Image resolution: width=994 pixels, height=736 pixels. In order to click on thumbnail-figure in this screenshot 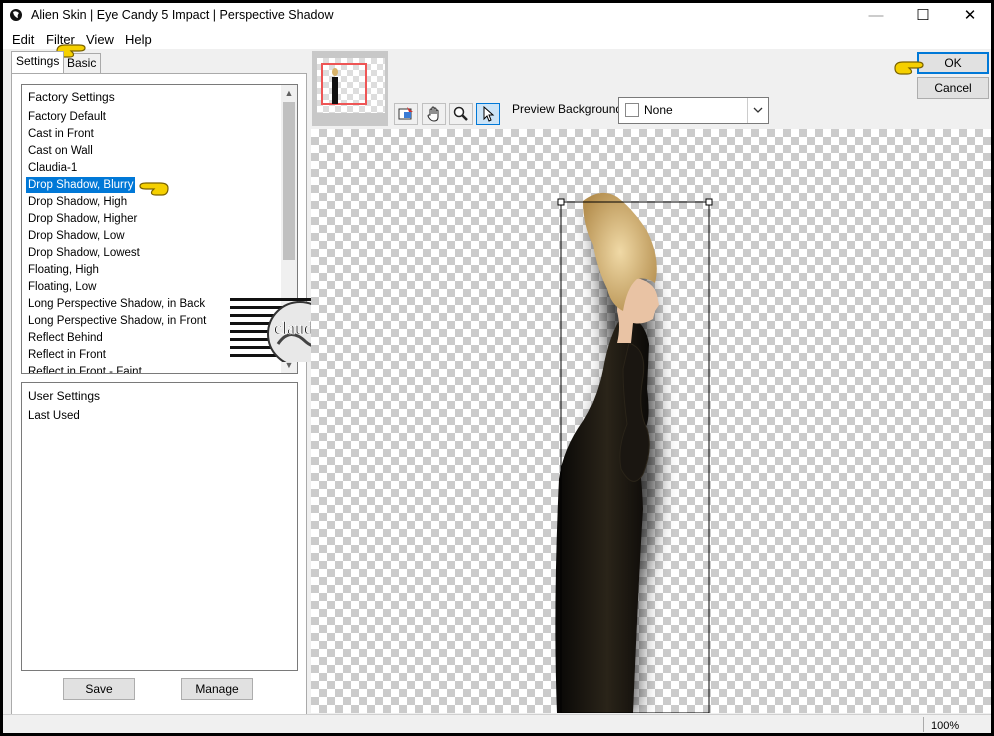, I will do `click(335, 86)`.